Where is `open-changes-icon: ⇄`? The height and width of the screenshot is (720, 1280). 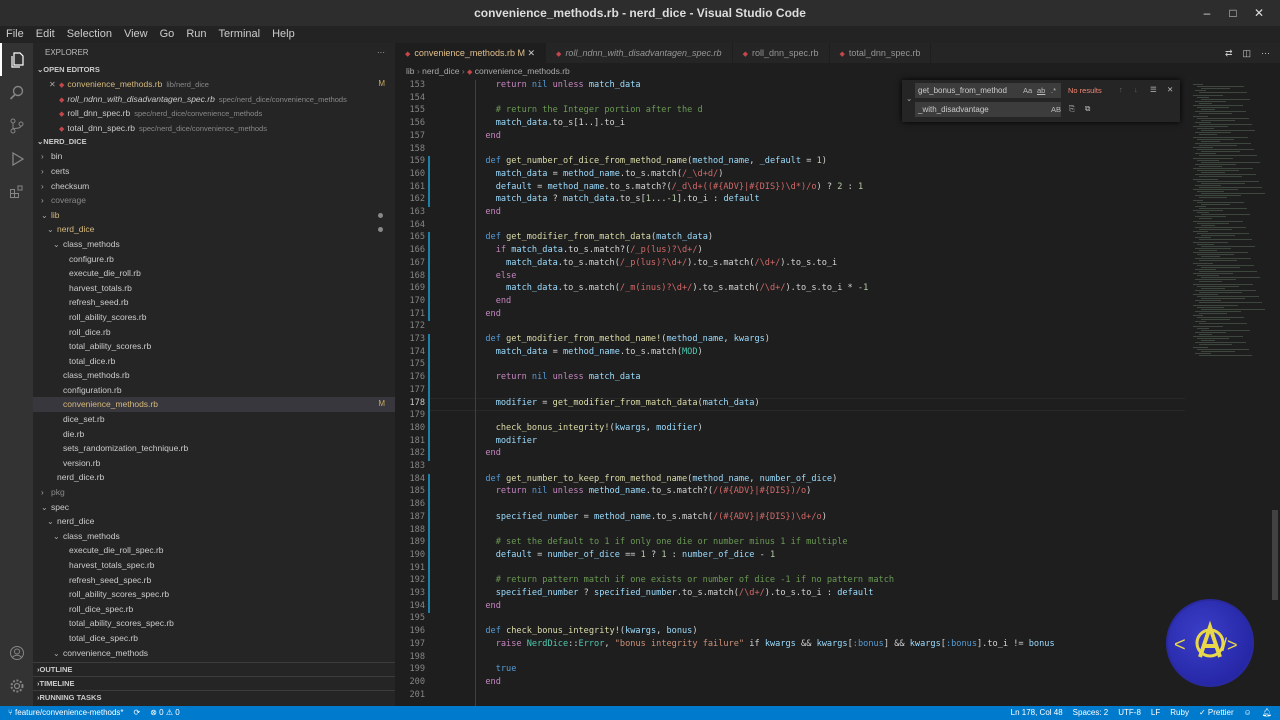
open-changes-icon: ⇄ is located at coordinates (1229, 53).